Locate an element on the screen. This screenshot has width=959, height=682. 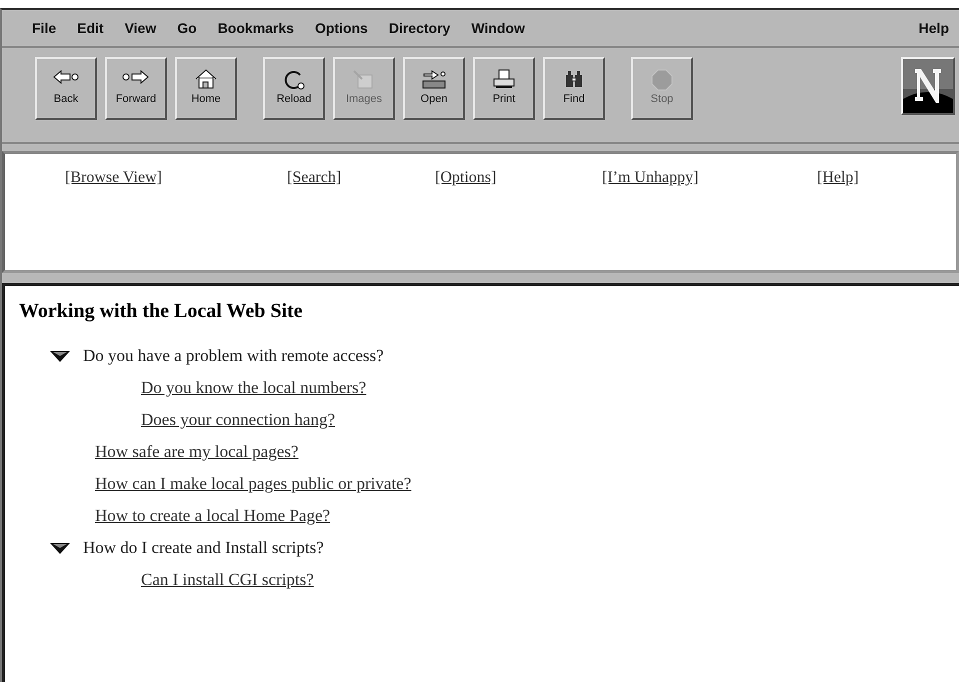
menu-item: Options is located at coordinates (341, 28).